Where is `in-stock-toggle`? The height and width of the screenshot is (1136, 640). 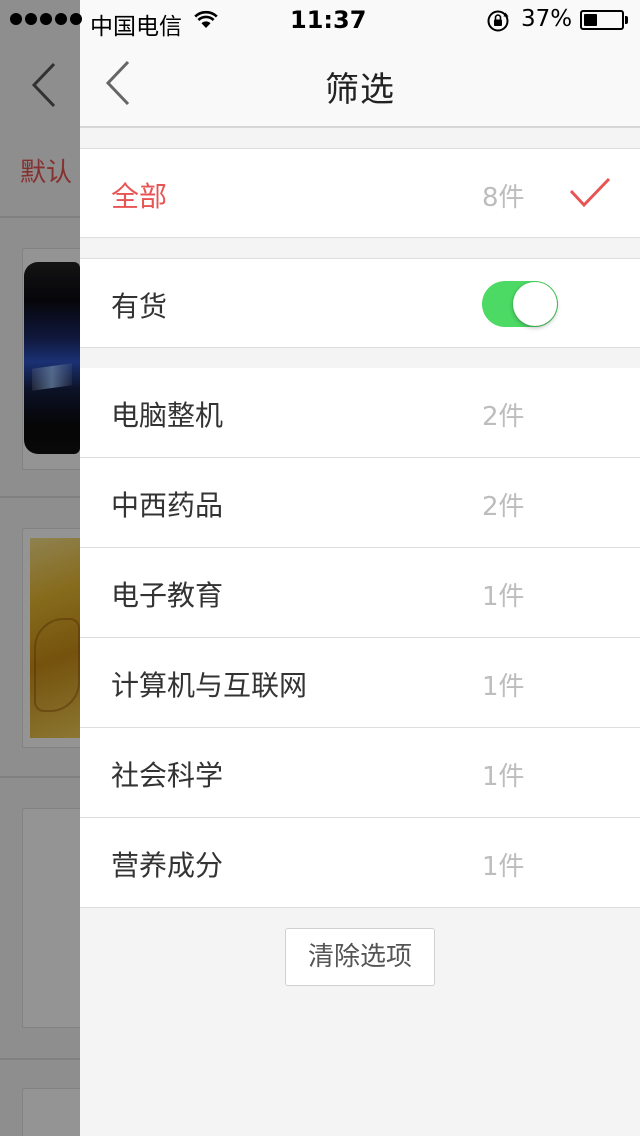 in-stock-toggle is located at coordinates (520, 304).